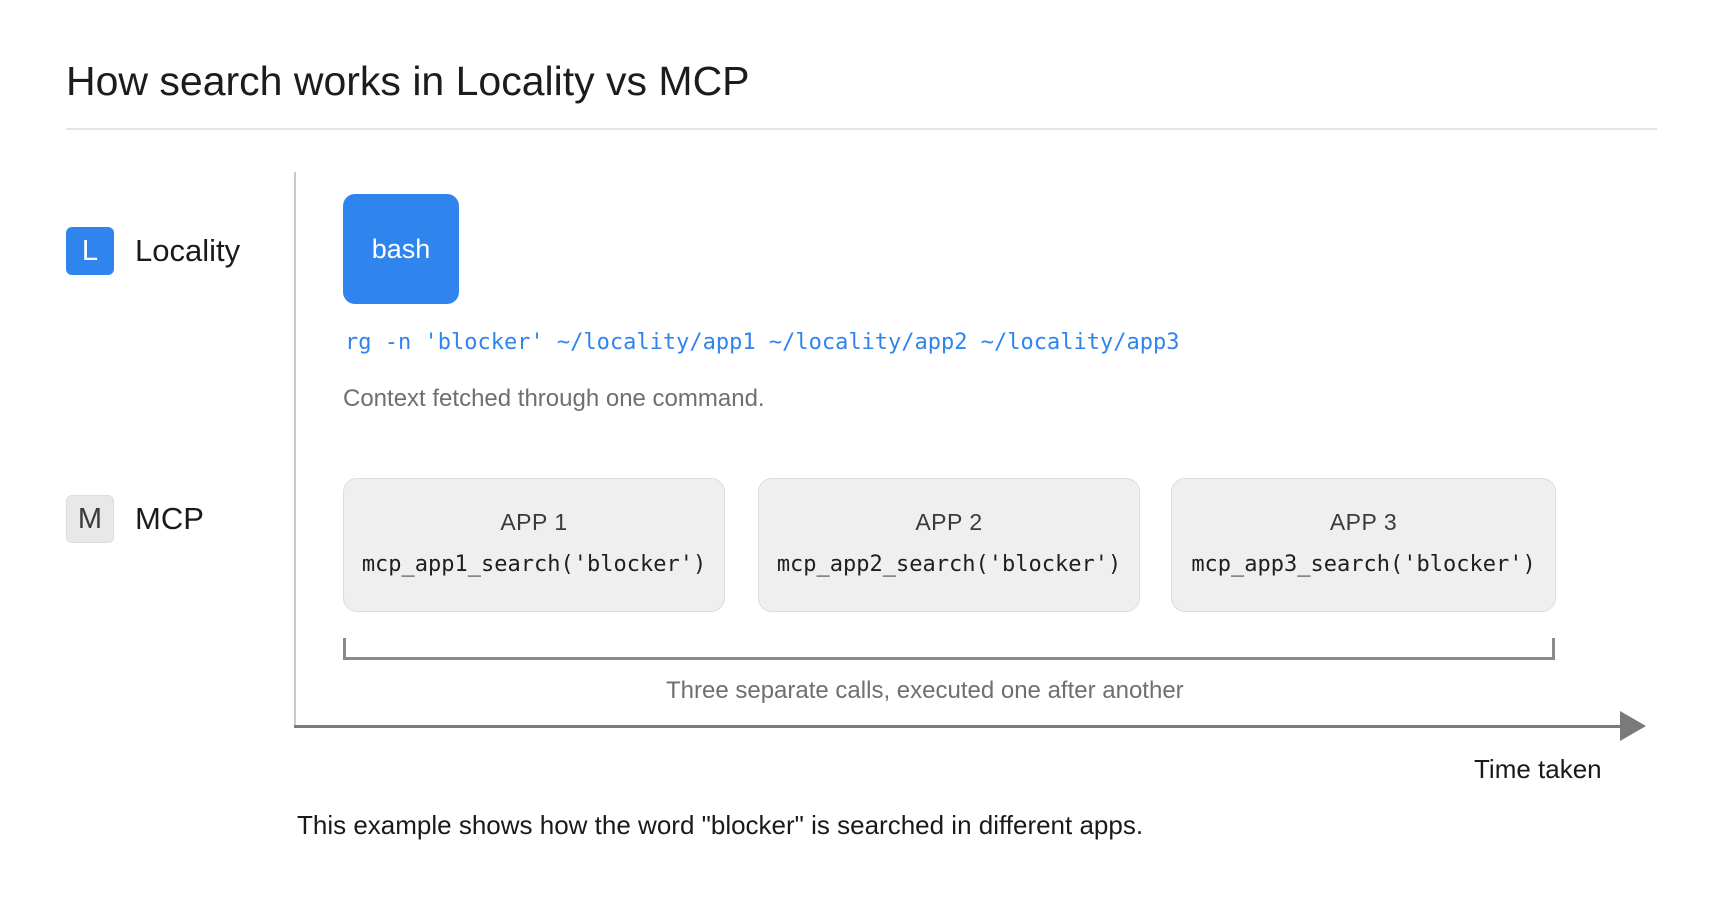 The image size is (1722, 913). Describe the element at coordinates (949, 564) in the screenshot. I see `app-search-call: mcp_app2_search('blocker')` at that location.